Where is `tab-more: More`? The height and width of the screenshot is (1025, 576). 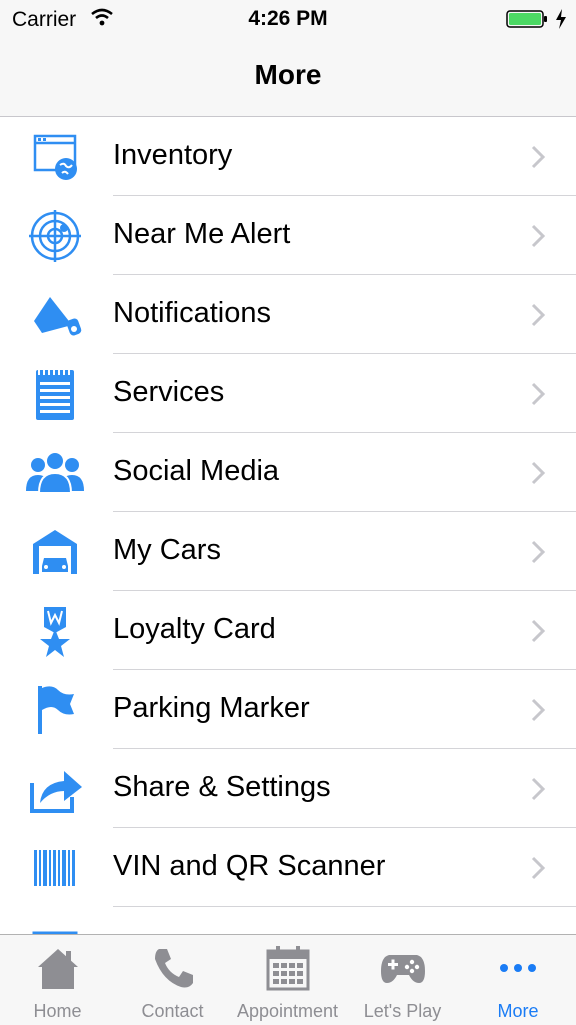
tab-more: More is located at coordinates (518, 980).